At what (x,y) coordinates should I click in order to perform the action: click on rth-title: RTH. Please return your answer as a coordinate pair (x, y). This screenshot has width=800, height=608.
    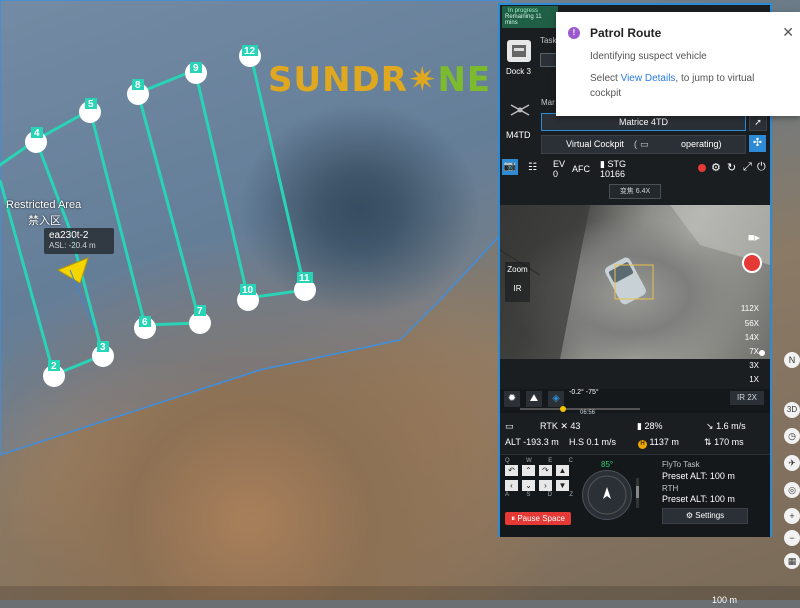
    Looking at the image, I should click on (670, 488).